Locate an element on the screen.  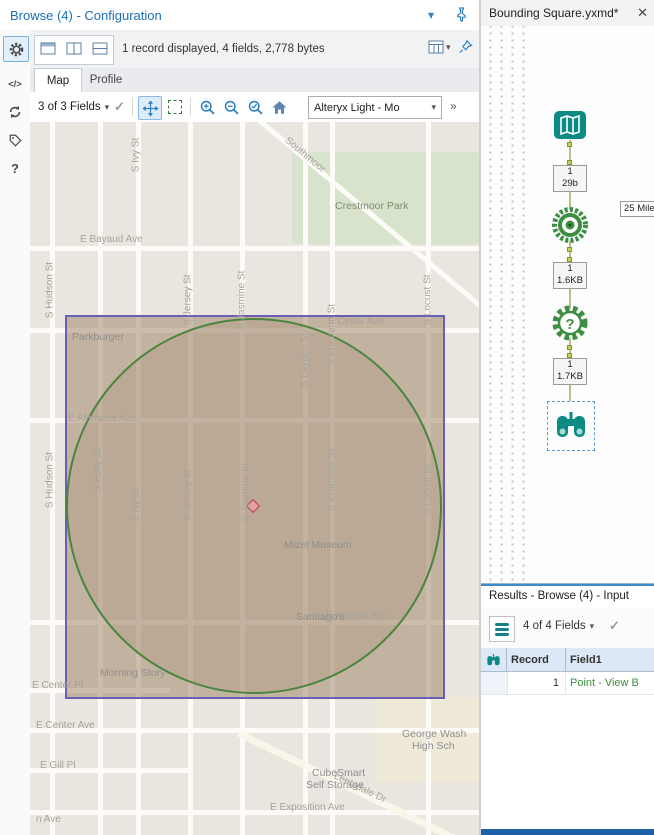
connection-progress-2: 1 1.6KB is located at coordinates (570, 275).